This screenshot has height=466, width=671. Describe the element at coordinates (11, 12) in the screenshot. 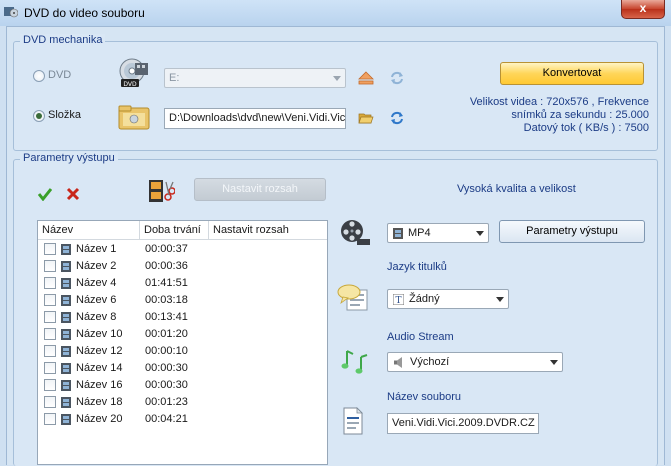

I see `dvd-app-icon` at that location.